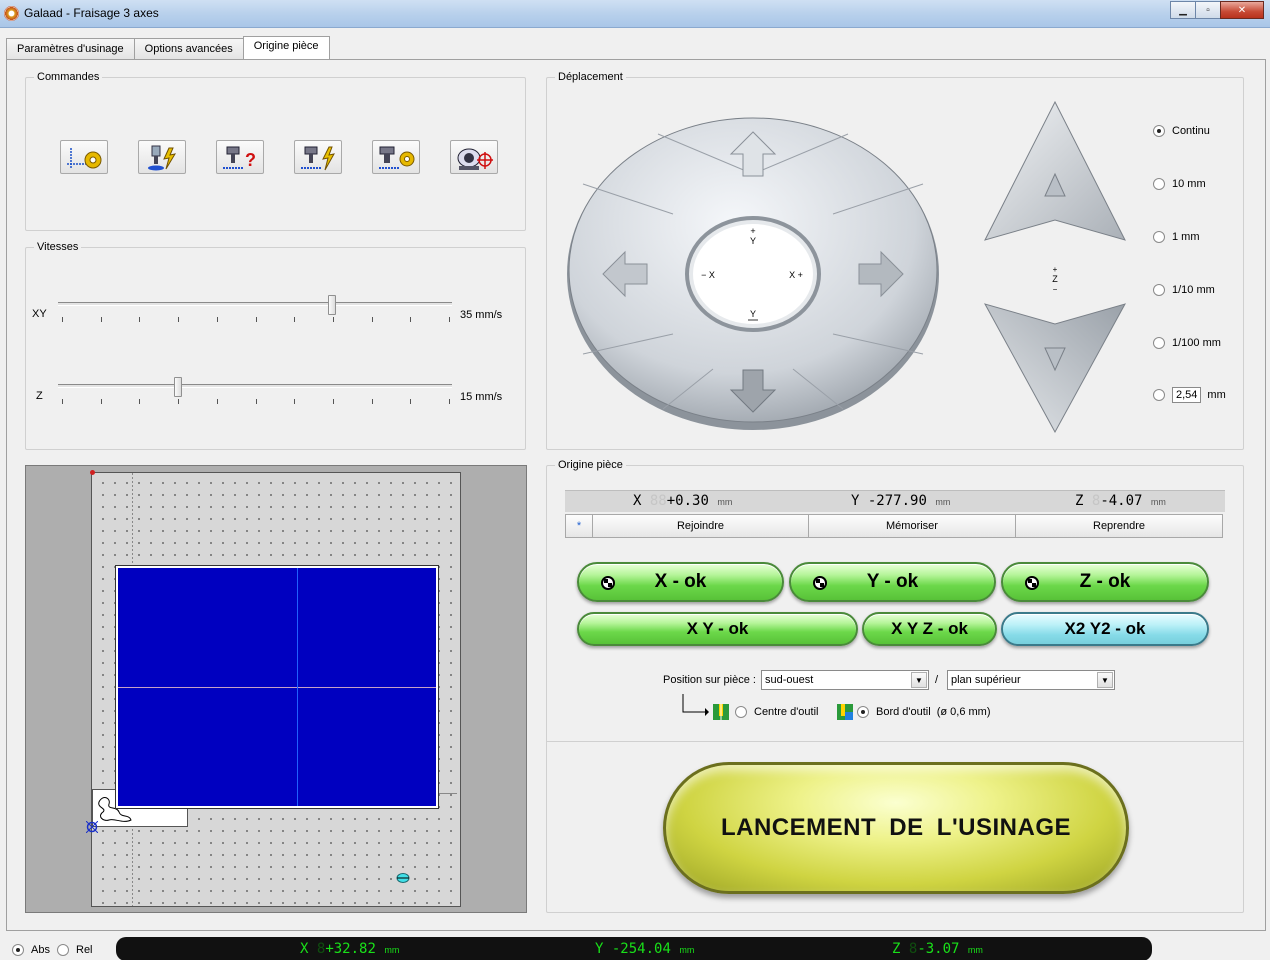 The height and width of the screenshot is (960, 1270). I want to click on workpiece, so click(277, 687).